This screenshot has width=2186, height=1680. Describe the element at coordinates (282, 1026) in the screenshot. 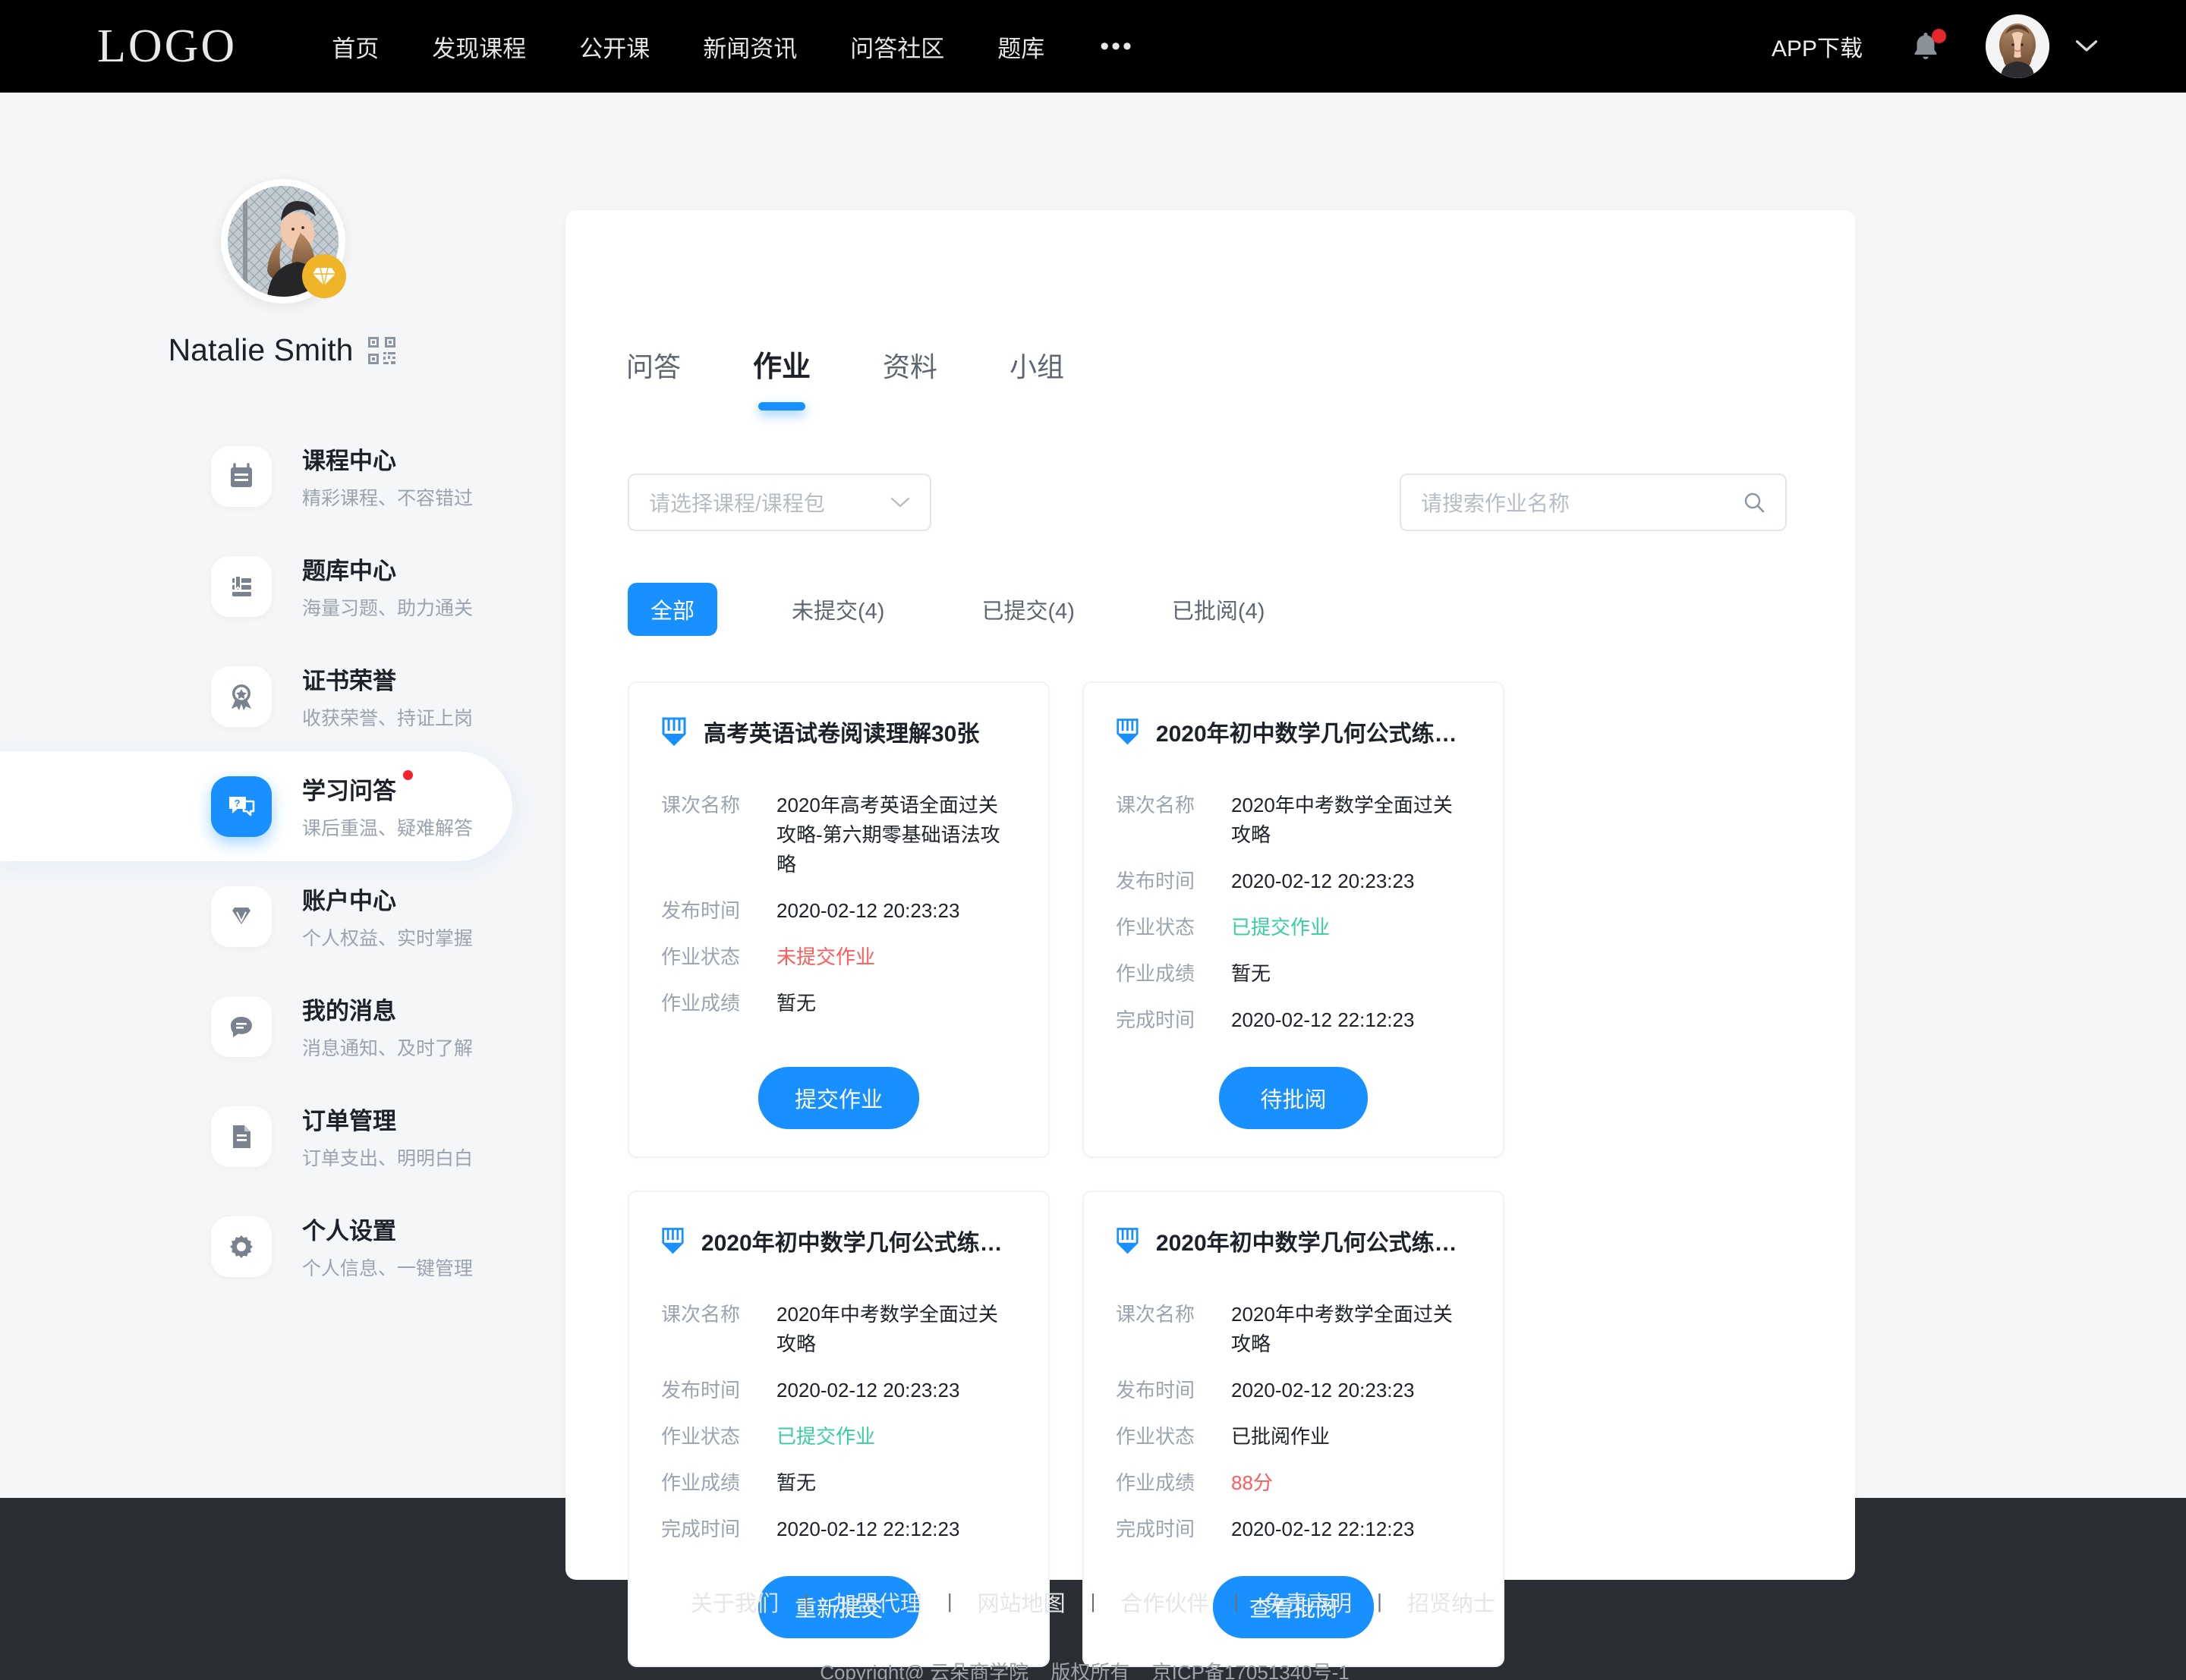

I see `sidebar-item-messages: 我的消息 消息通知、及时了解` at that location.